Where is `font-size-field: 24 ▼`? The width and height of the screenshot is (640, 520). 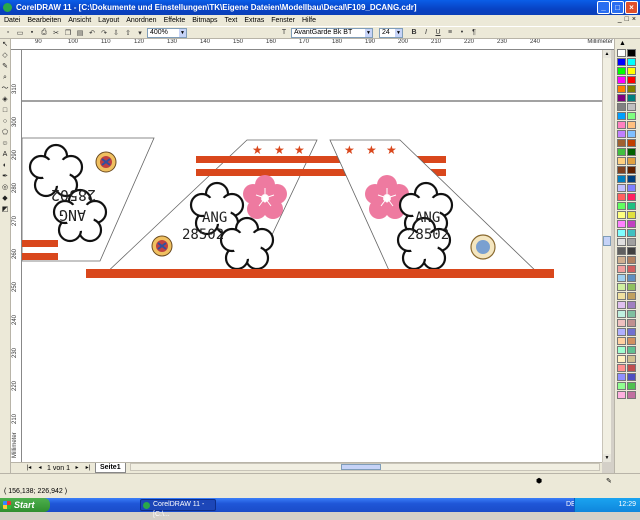
font-size-field: 24 ▼ is located at coordinates (391, 32).